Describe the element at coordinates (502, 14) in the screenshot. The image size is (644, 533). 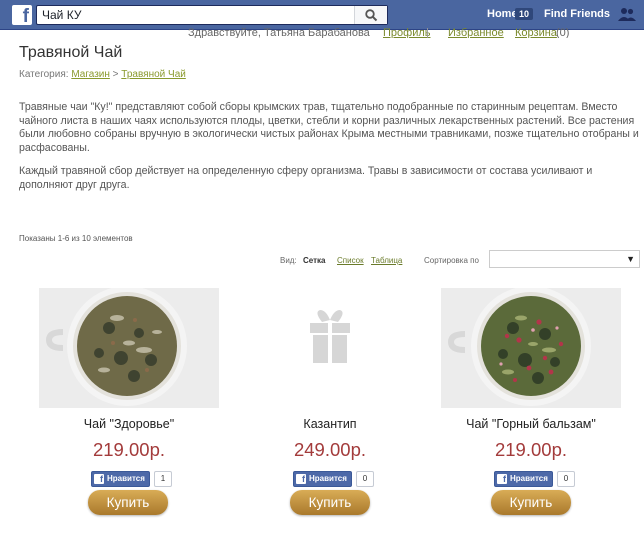
I see `home-link: Home` at that location.